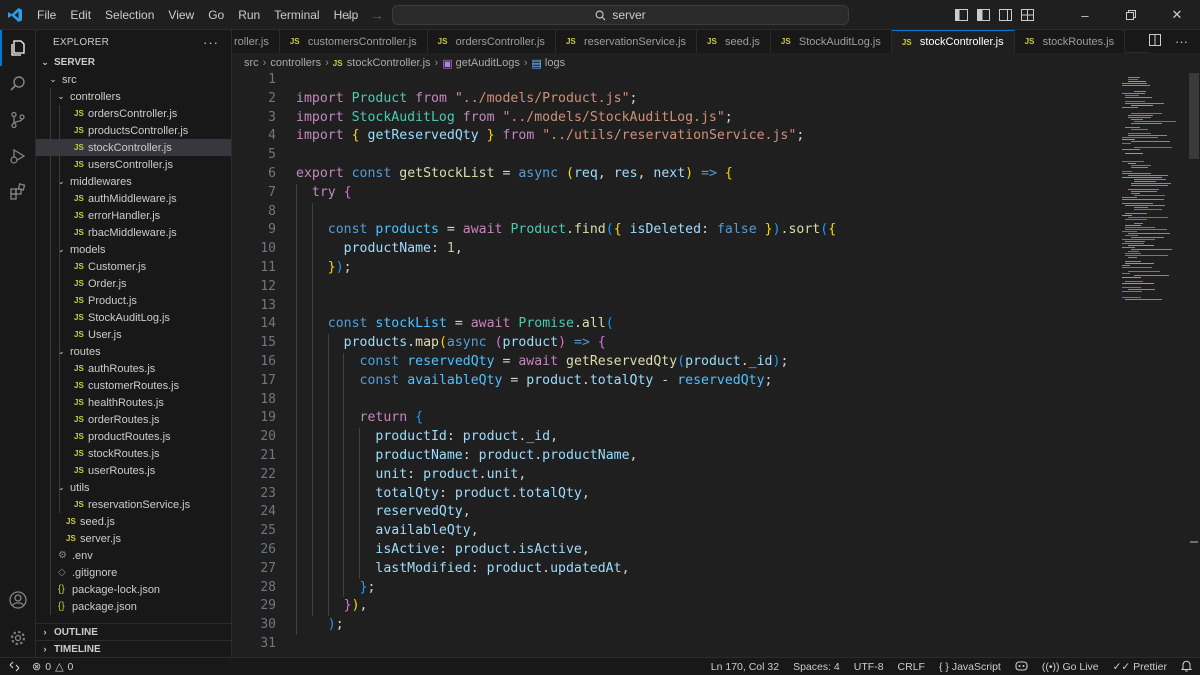 Image resolution: width=1200 pixels, height=675 pixels. What do you see at coordinates (1194, 365) in the screenshot?
I see `vertical-scrollbar` at bounding box center [1194, 365].